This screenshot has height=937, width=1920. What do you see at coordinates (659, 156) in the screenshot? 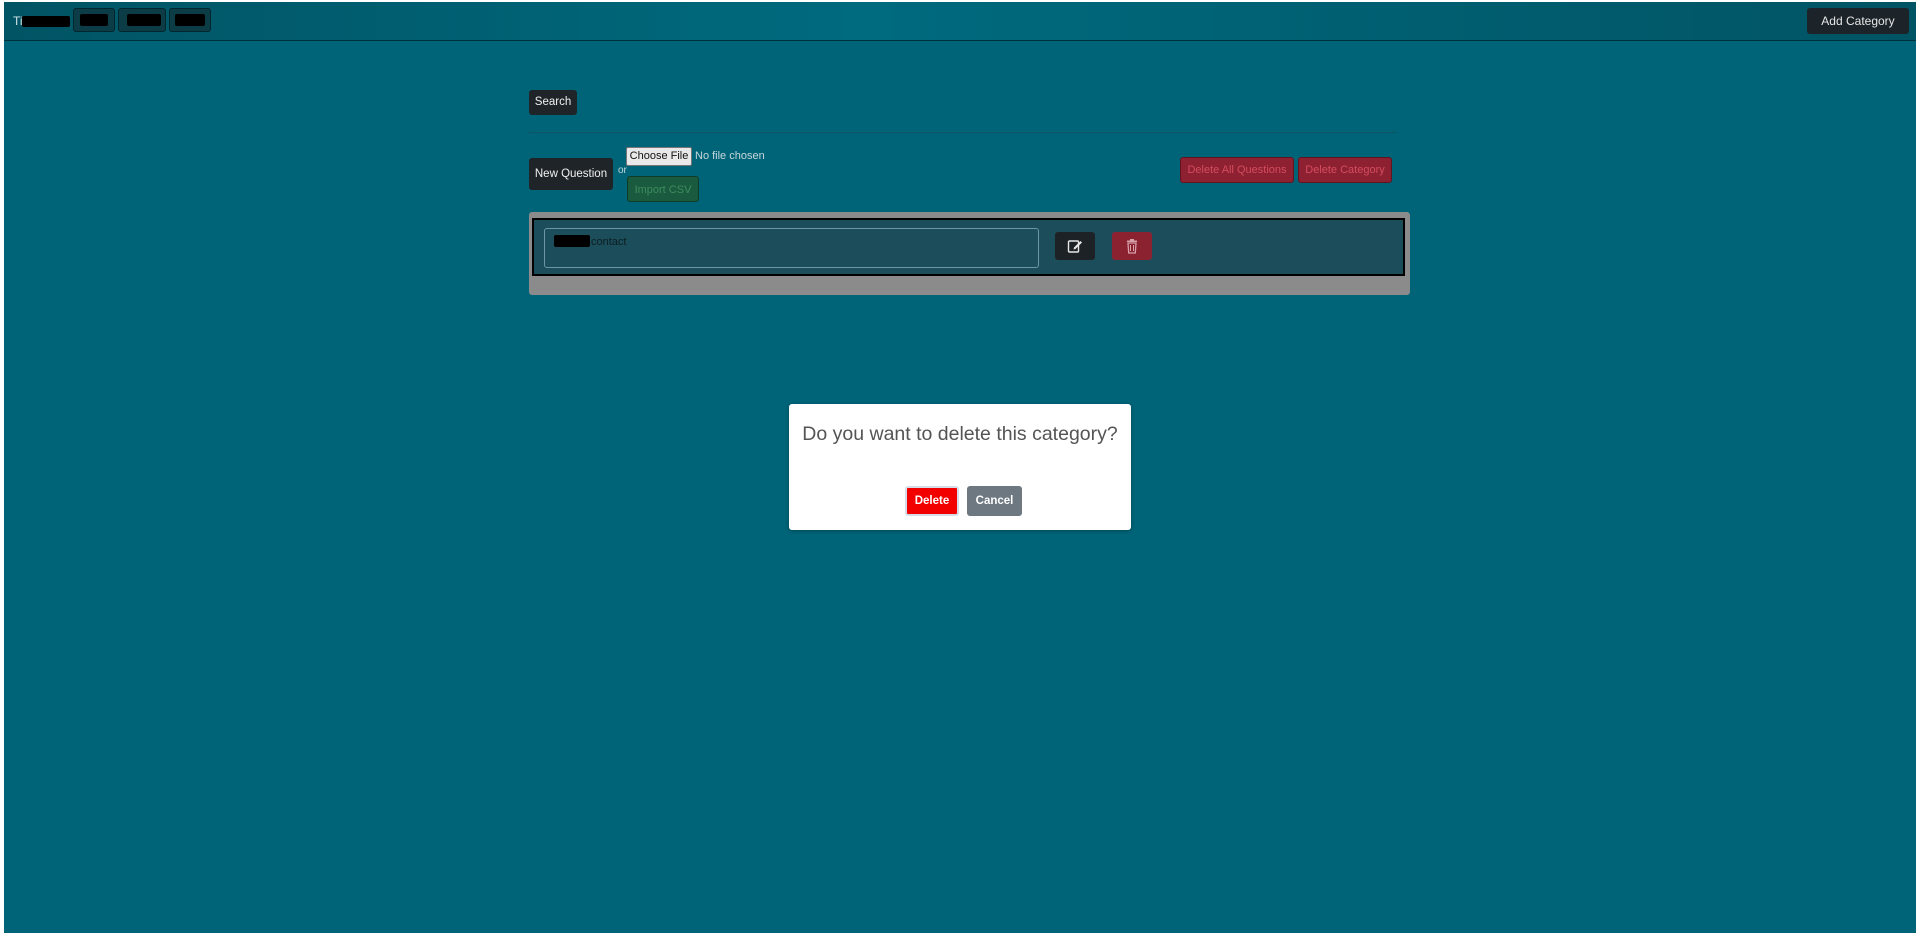
I see `choose-file-button: Choose File` at bounding box center [659, 156].